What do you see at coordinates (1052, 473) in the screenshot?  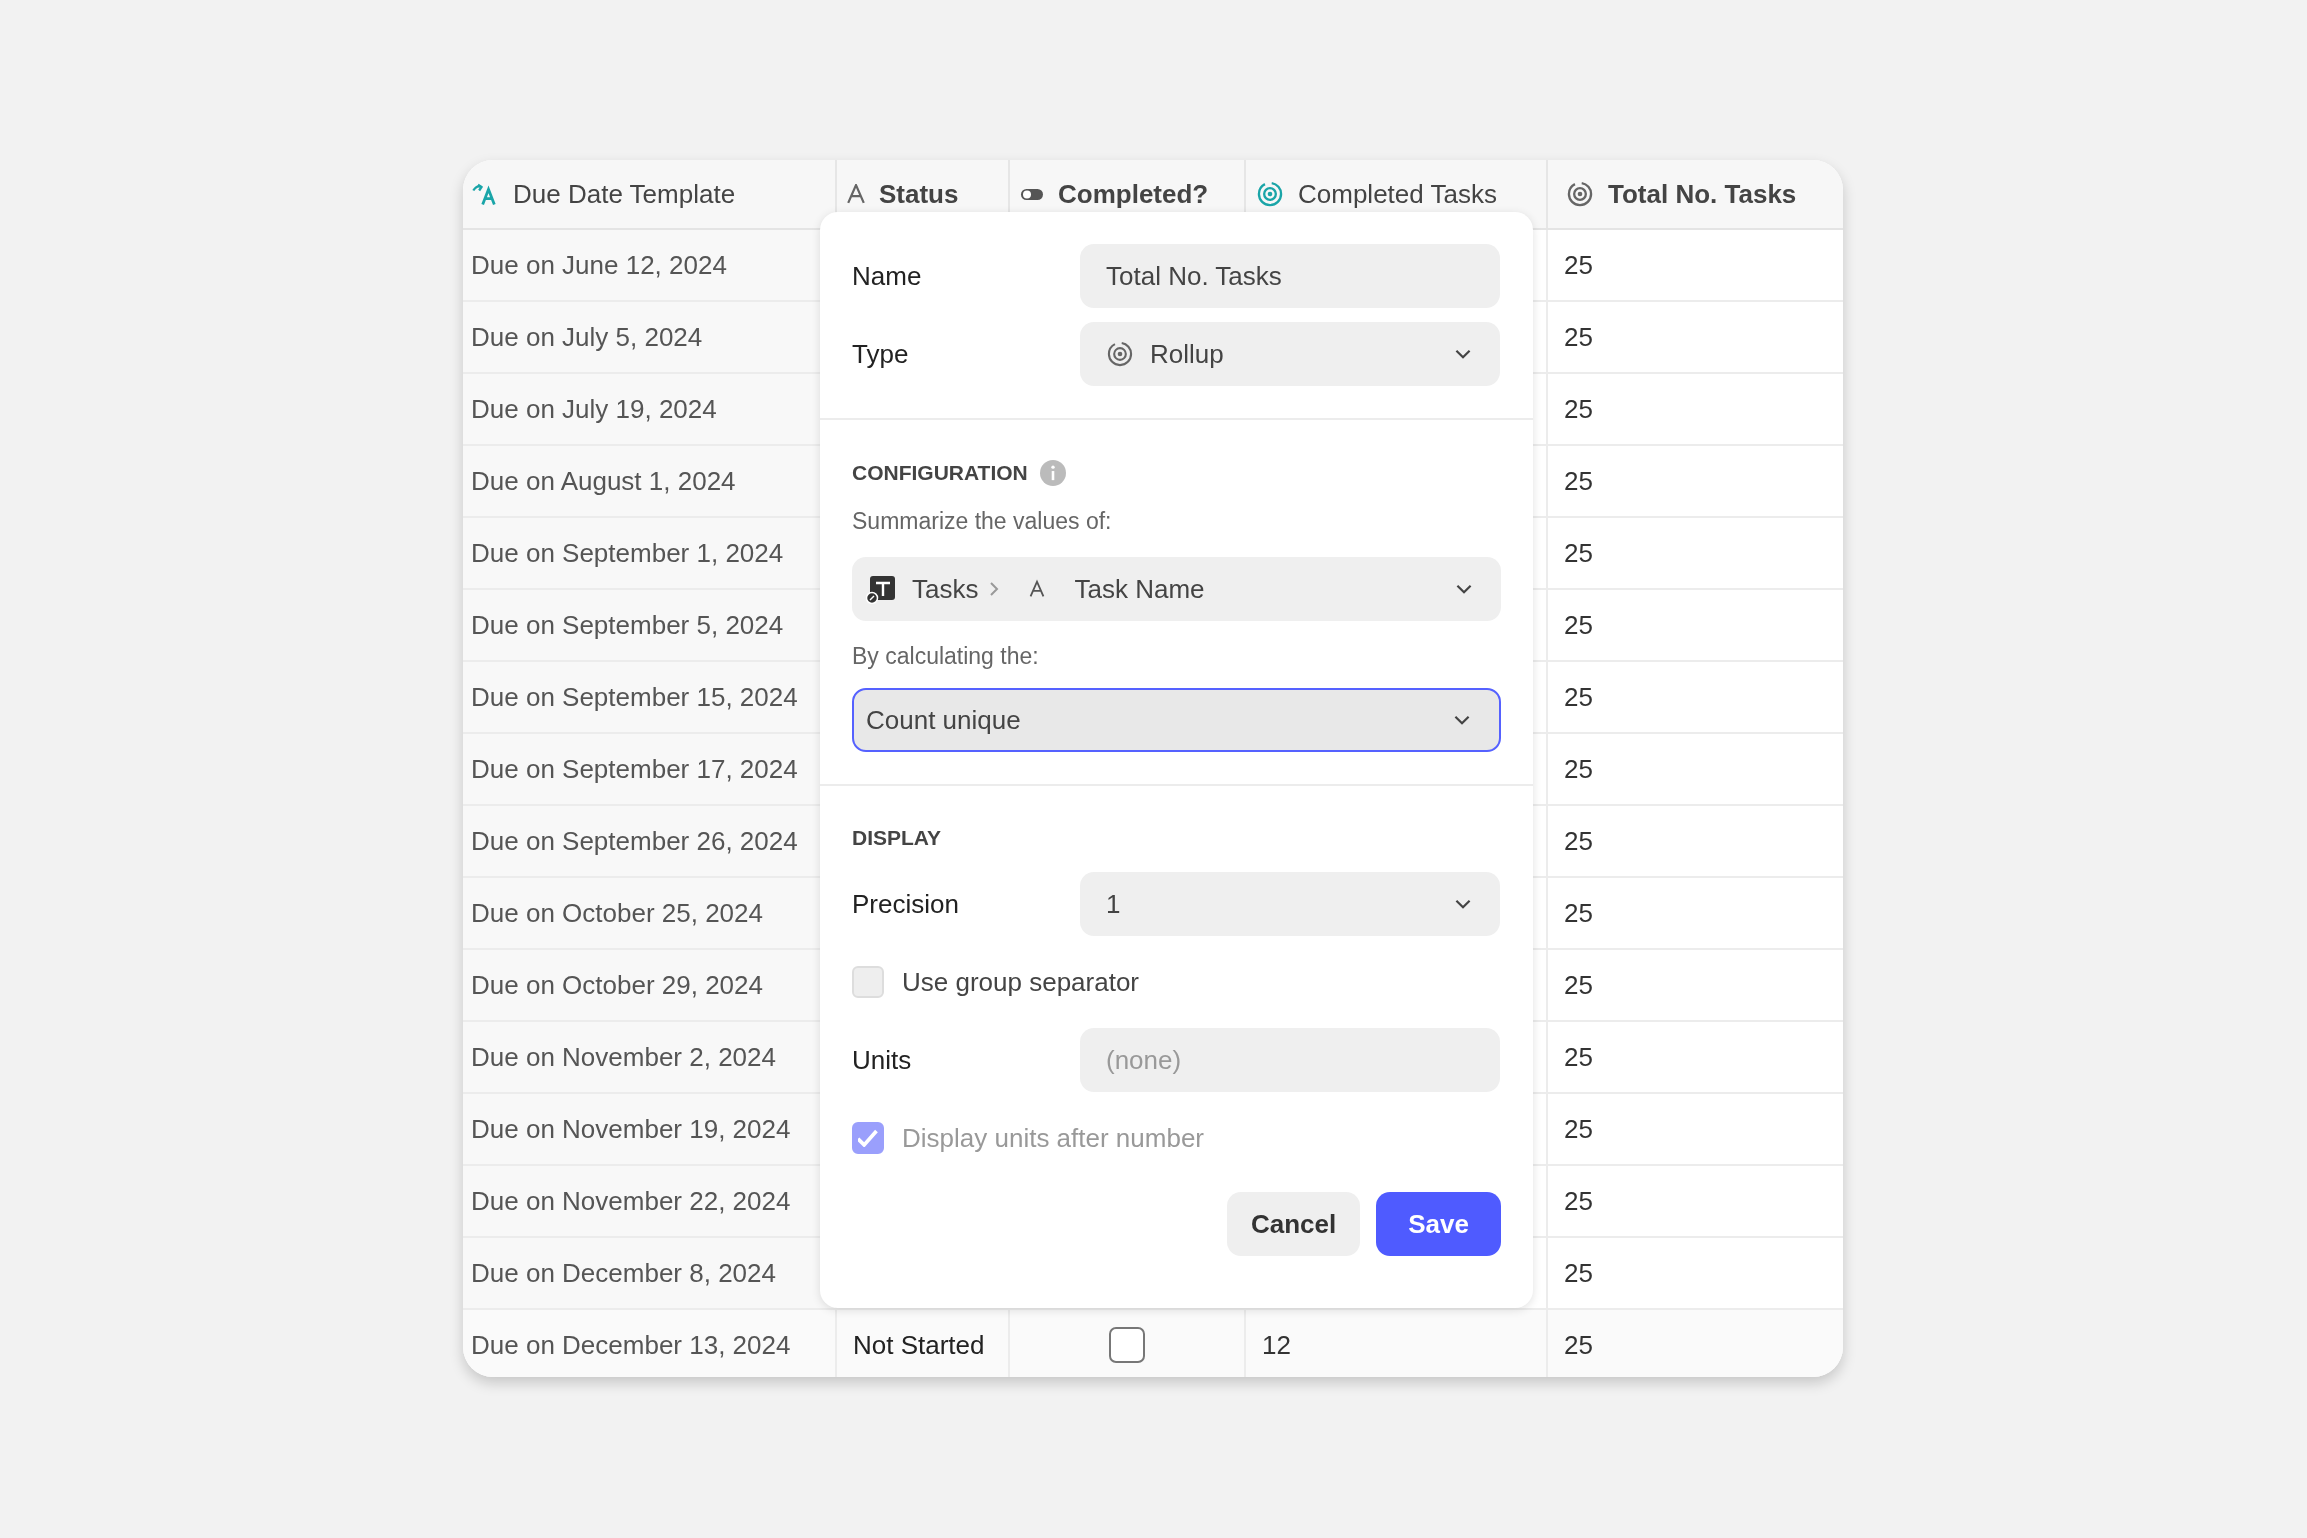 I see `info-icon` at bounding box center [1052, 473].